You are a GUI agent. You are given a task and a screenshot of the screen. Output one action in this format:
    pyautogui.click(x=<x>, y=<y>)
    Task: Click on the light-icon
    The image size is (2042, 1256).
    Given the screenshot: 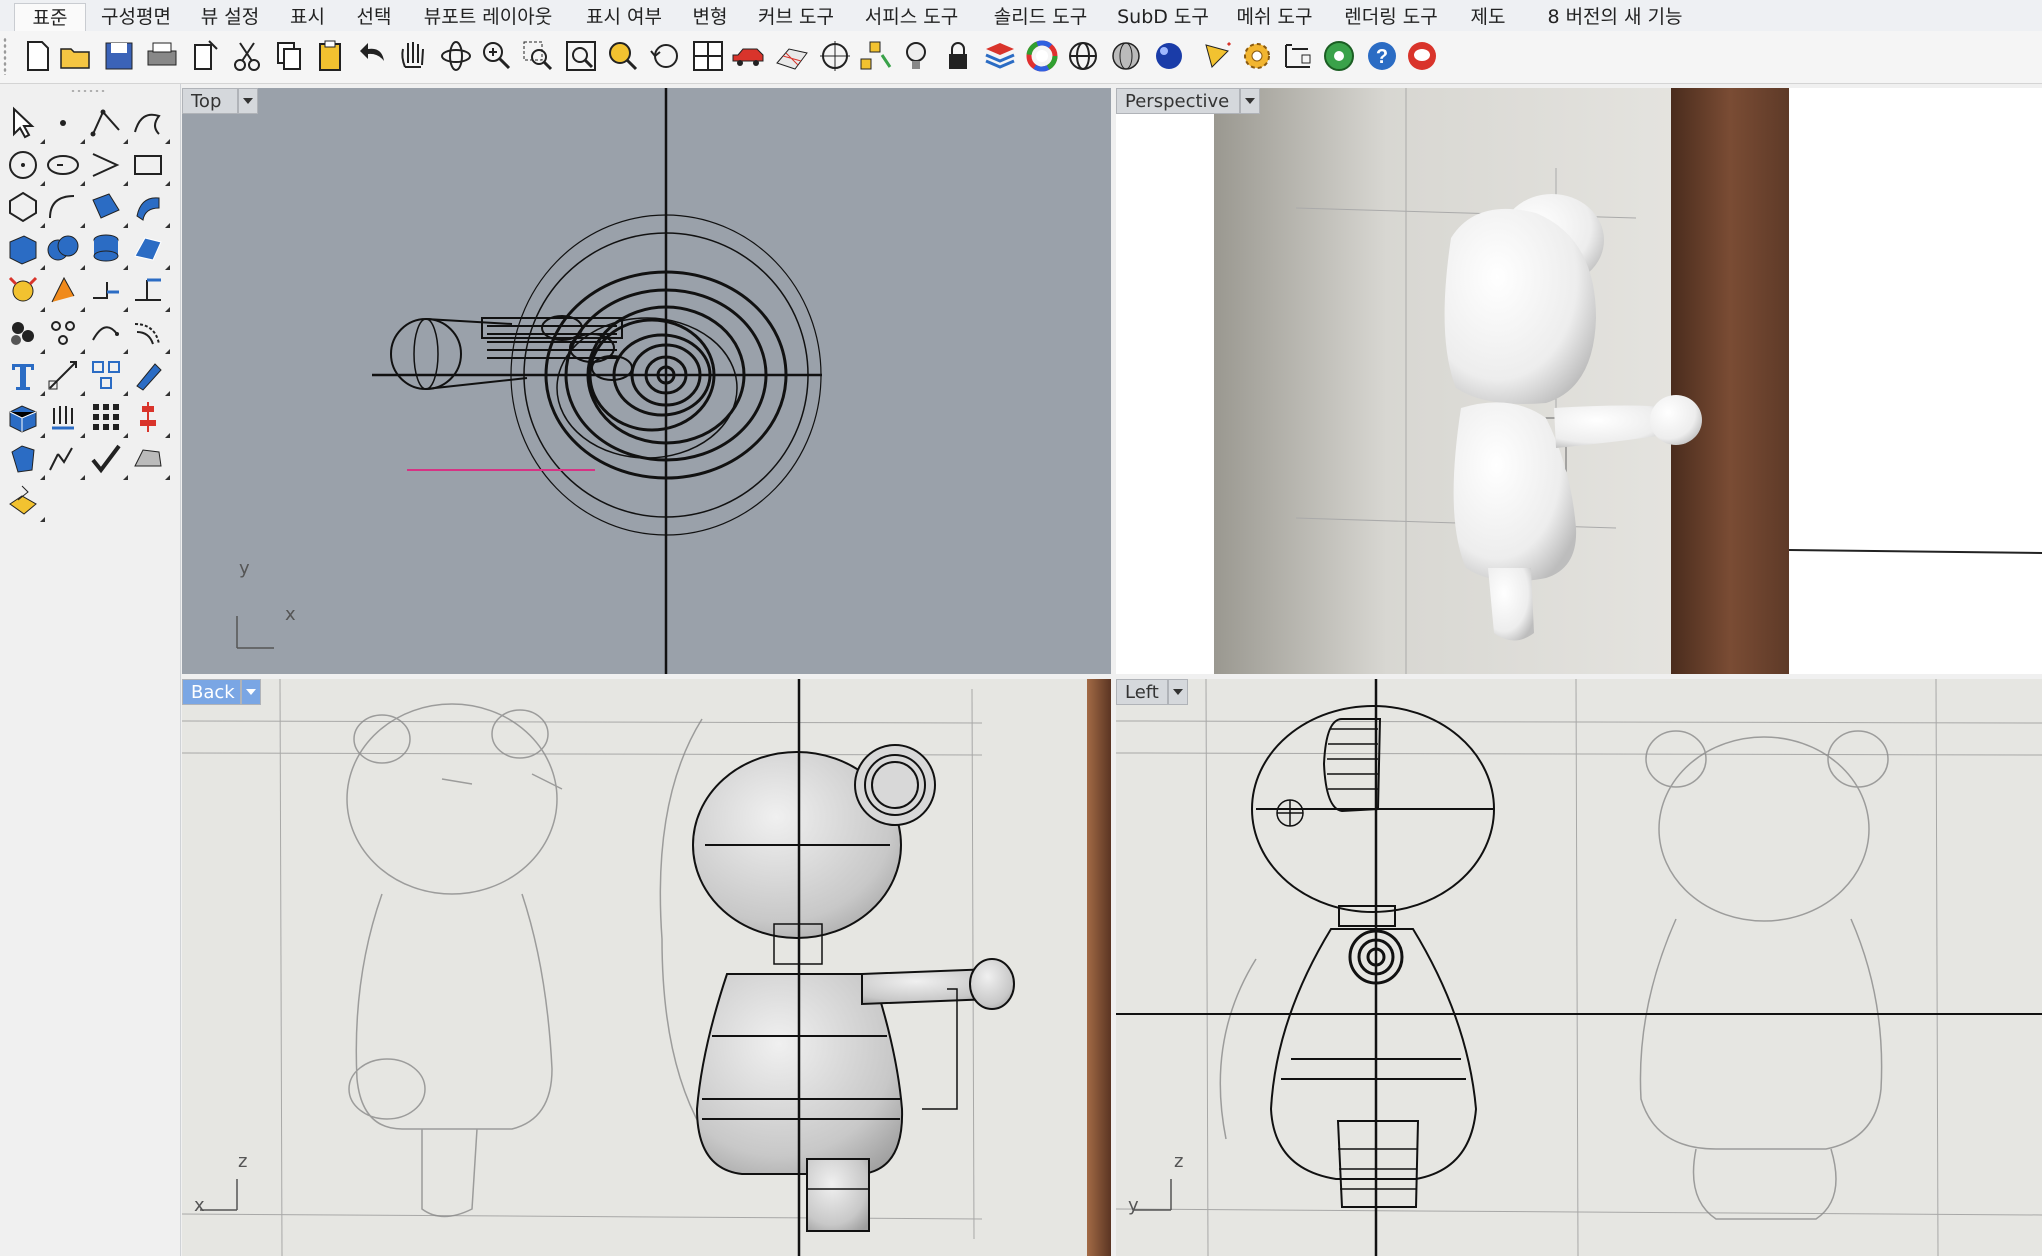 What is the action you would take?
    pyautogui.click(x=916, y=56)
    